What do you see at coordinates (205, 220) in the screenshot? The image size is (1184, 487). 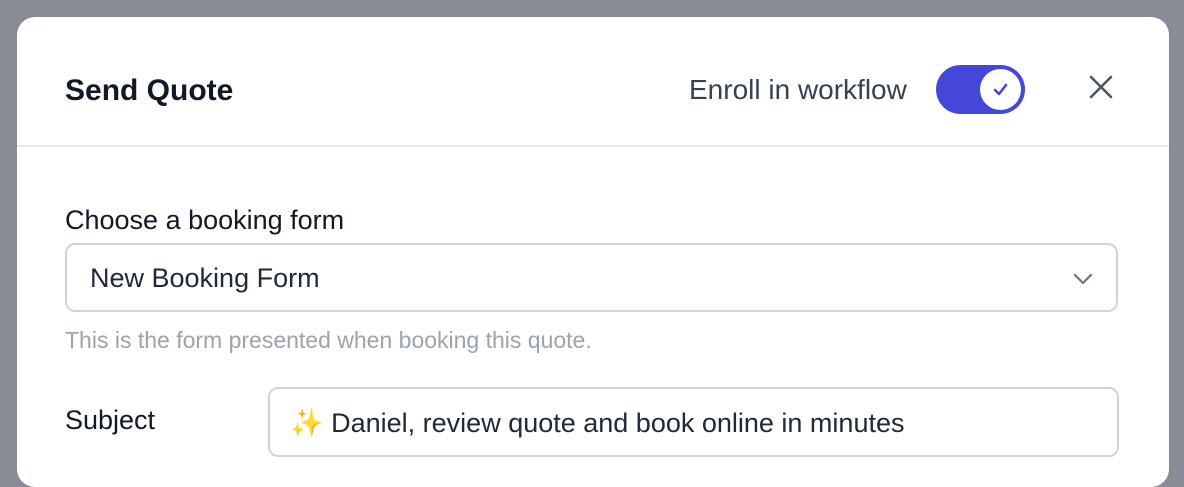 I see `booking-form-label: Choose a booking form` at bounding box center [205, 220].